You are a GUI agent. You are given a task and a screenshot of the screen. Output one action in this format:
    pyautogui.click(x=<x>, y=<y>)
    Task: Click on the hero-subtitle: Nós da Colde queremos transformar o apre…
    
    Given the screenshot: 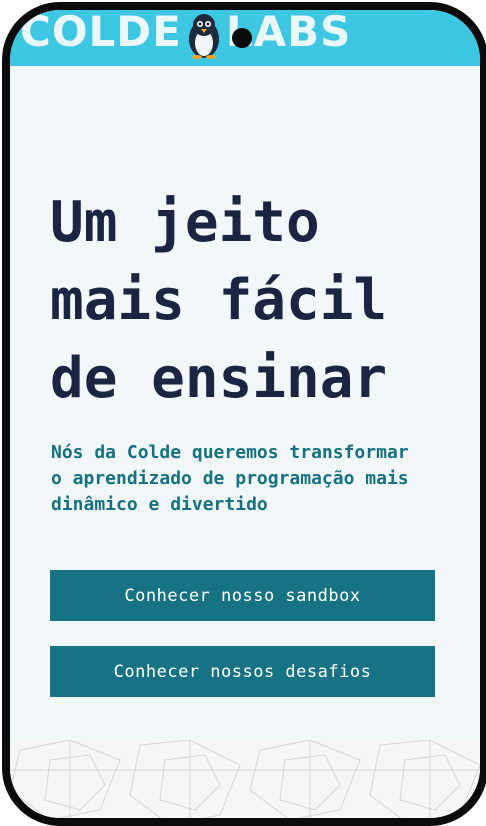 What is the action you would take?
    pyautogui.click(x=230, y=478)
    